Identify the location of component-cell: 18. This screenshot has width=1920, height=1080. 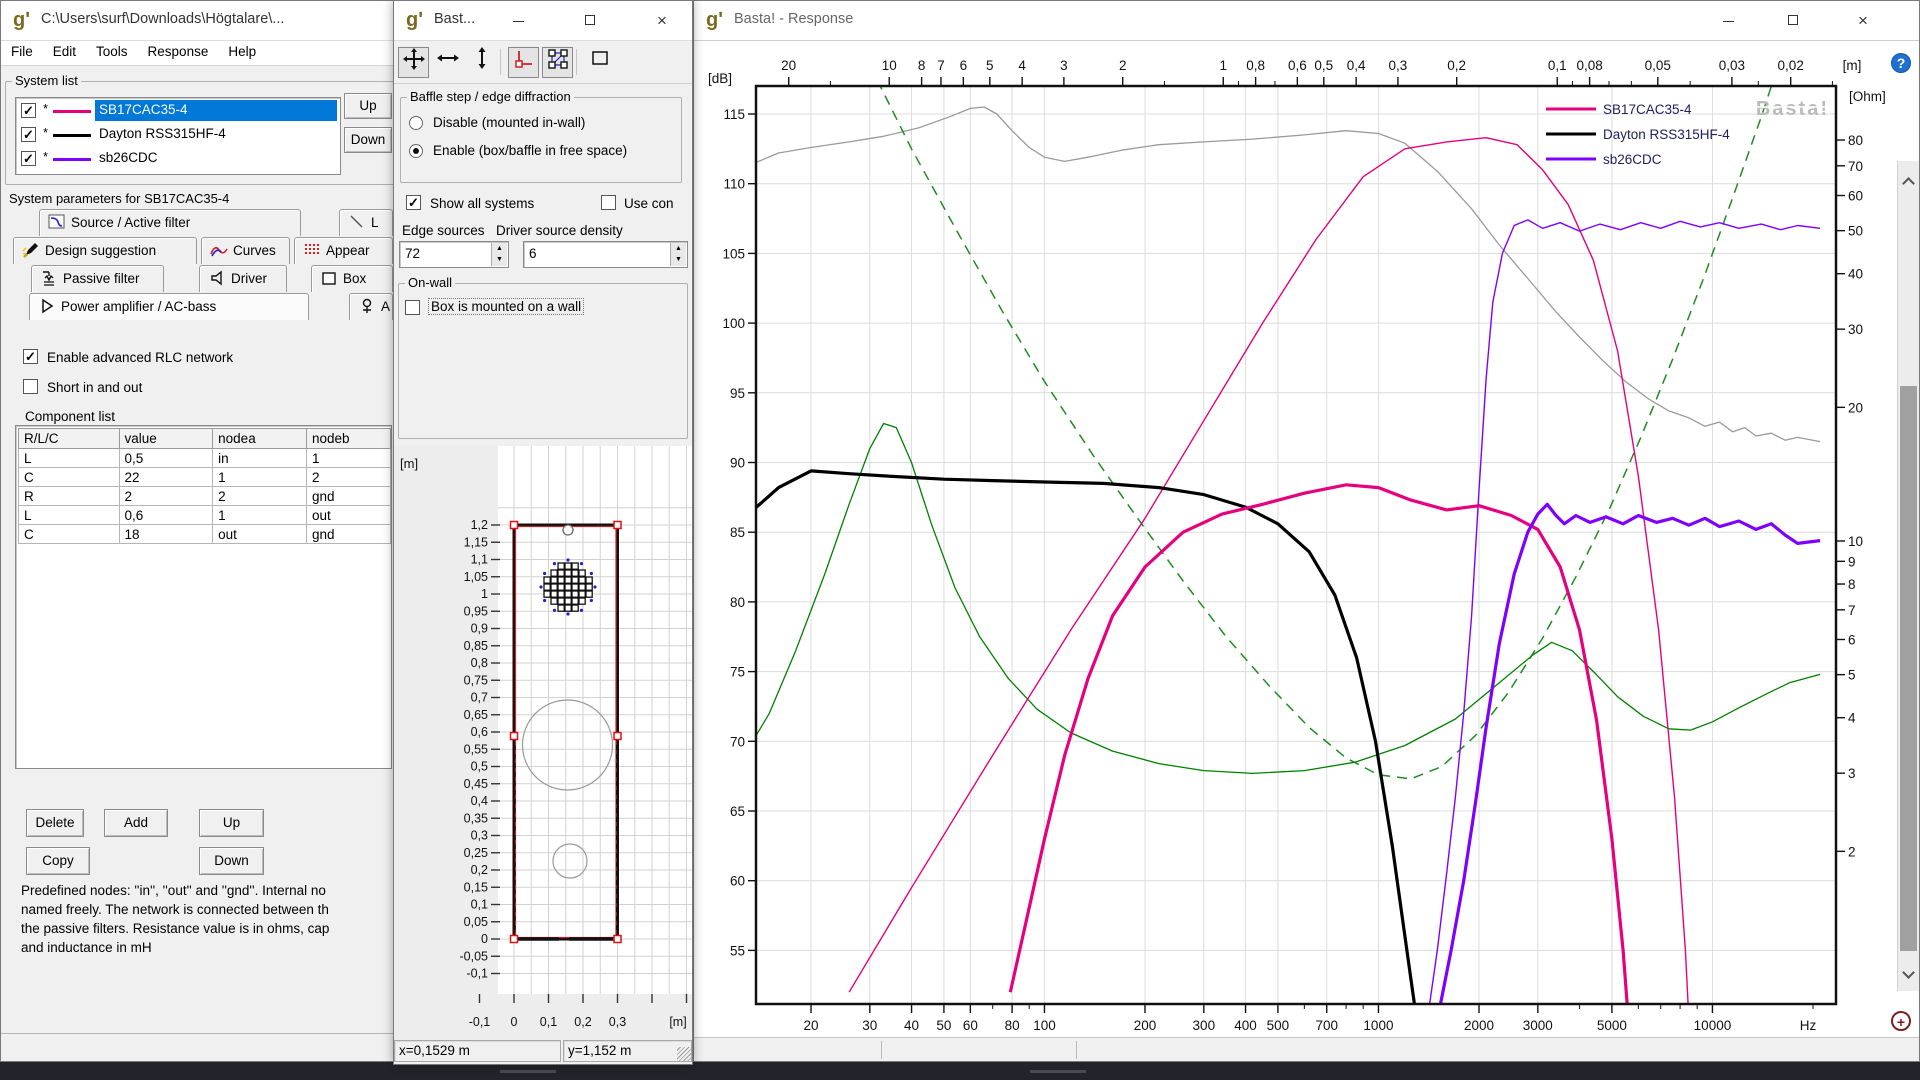
(166, 534).